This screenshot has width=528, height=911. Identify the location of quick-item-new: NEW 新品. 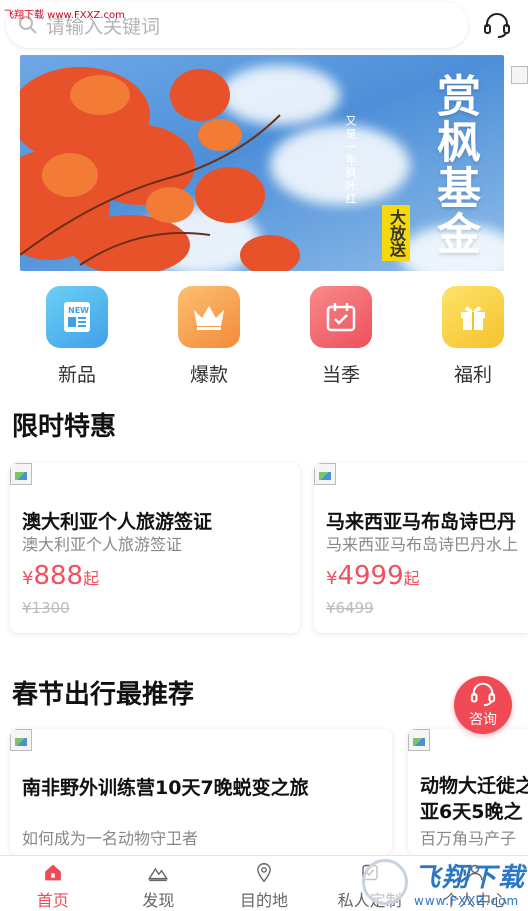
(77, 338).